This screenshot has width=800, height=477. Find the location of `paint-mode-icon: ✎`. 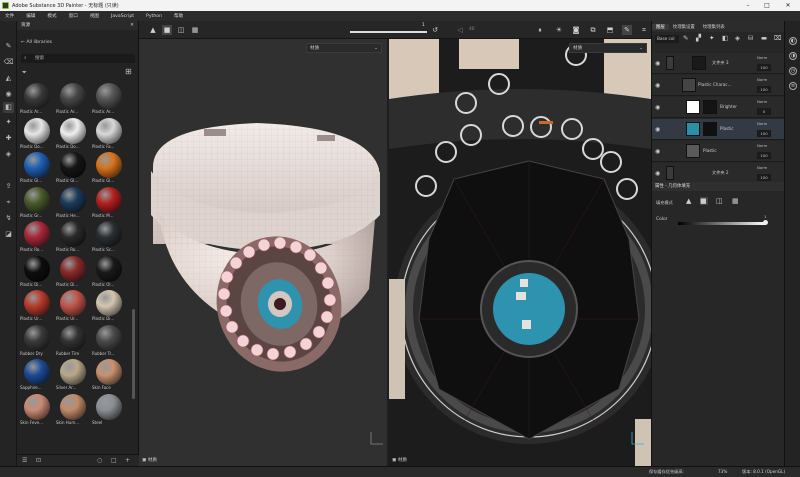

paint-mode-icon: ✎ is located at coordinates (627, 30).